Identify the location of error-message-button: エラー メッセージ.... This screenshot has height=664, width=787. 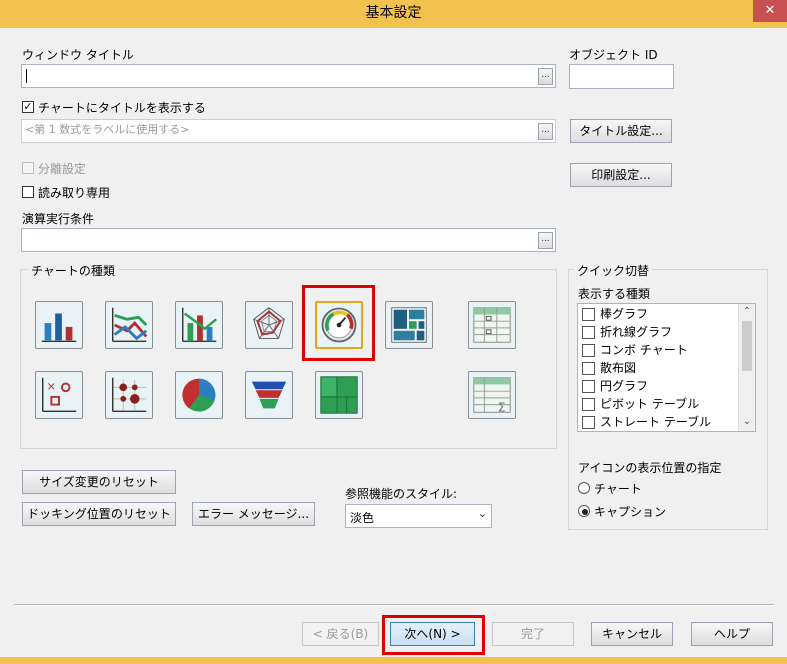
(253, 514).